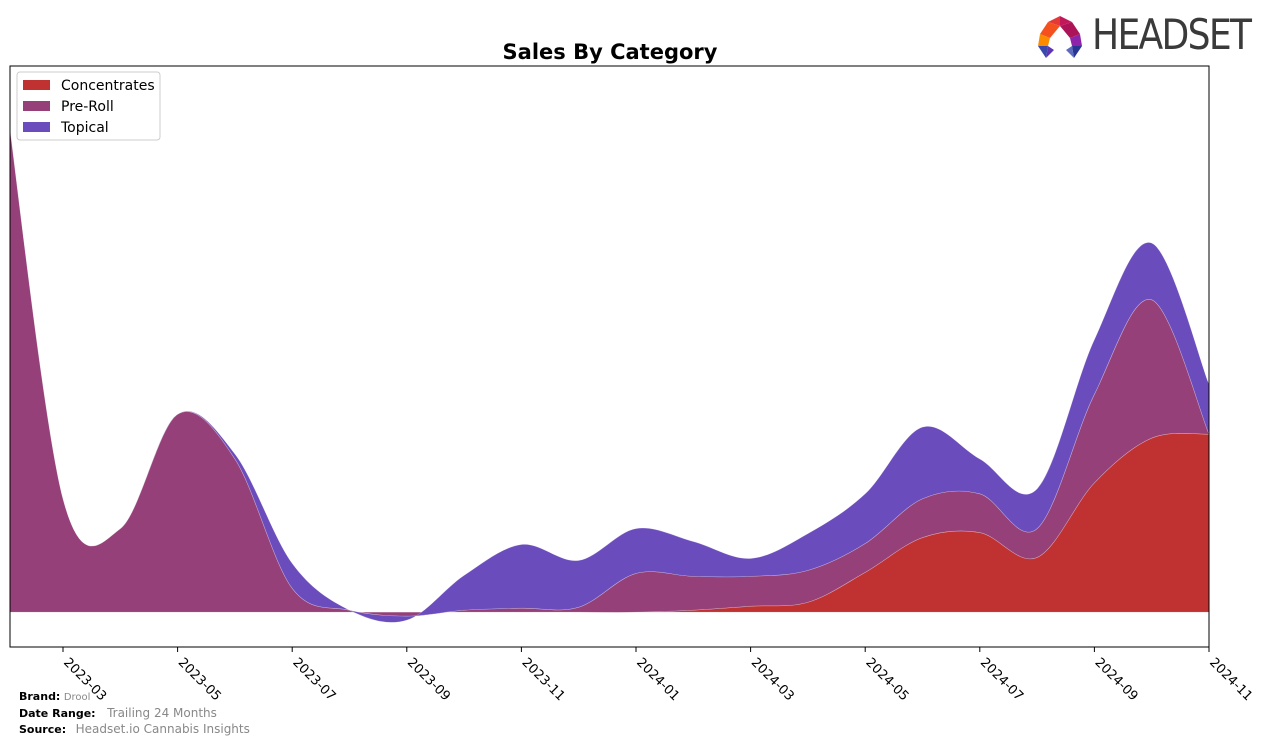 The height and width of the screenshot is (746, 1276). What do you see at coordinates (313, 679) in the screenshot?
I see `x-tick-label: 2023-07` at bounding box center [313, 679].